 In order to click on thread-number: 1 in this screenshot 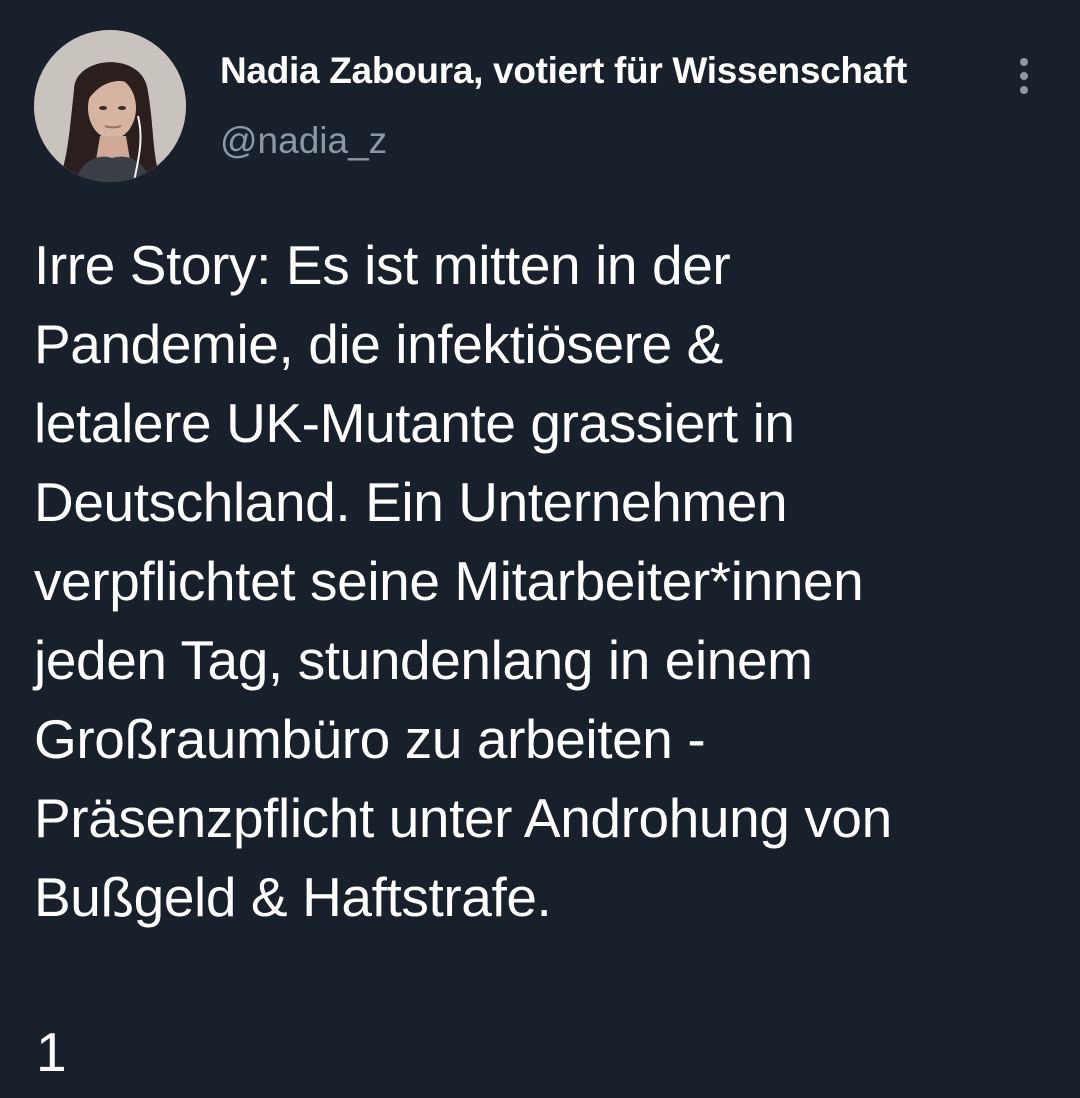, I will do `click(51, 1052)`.